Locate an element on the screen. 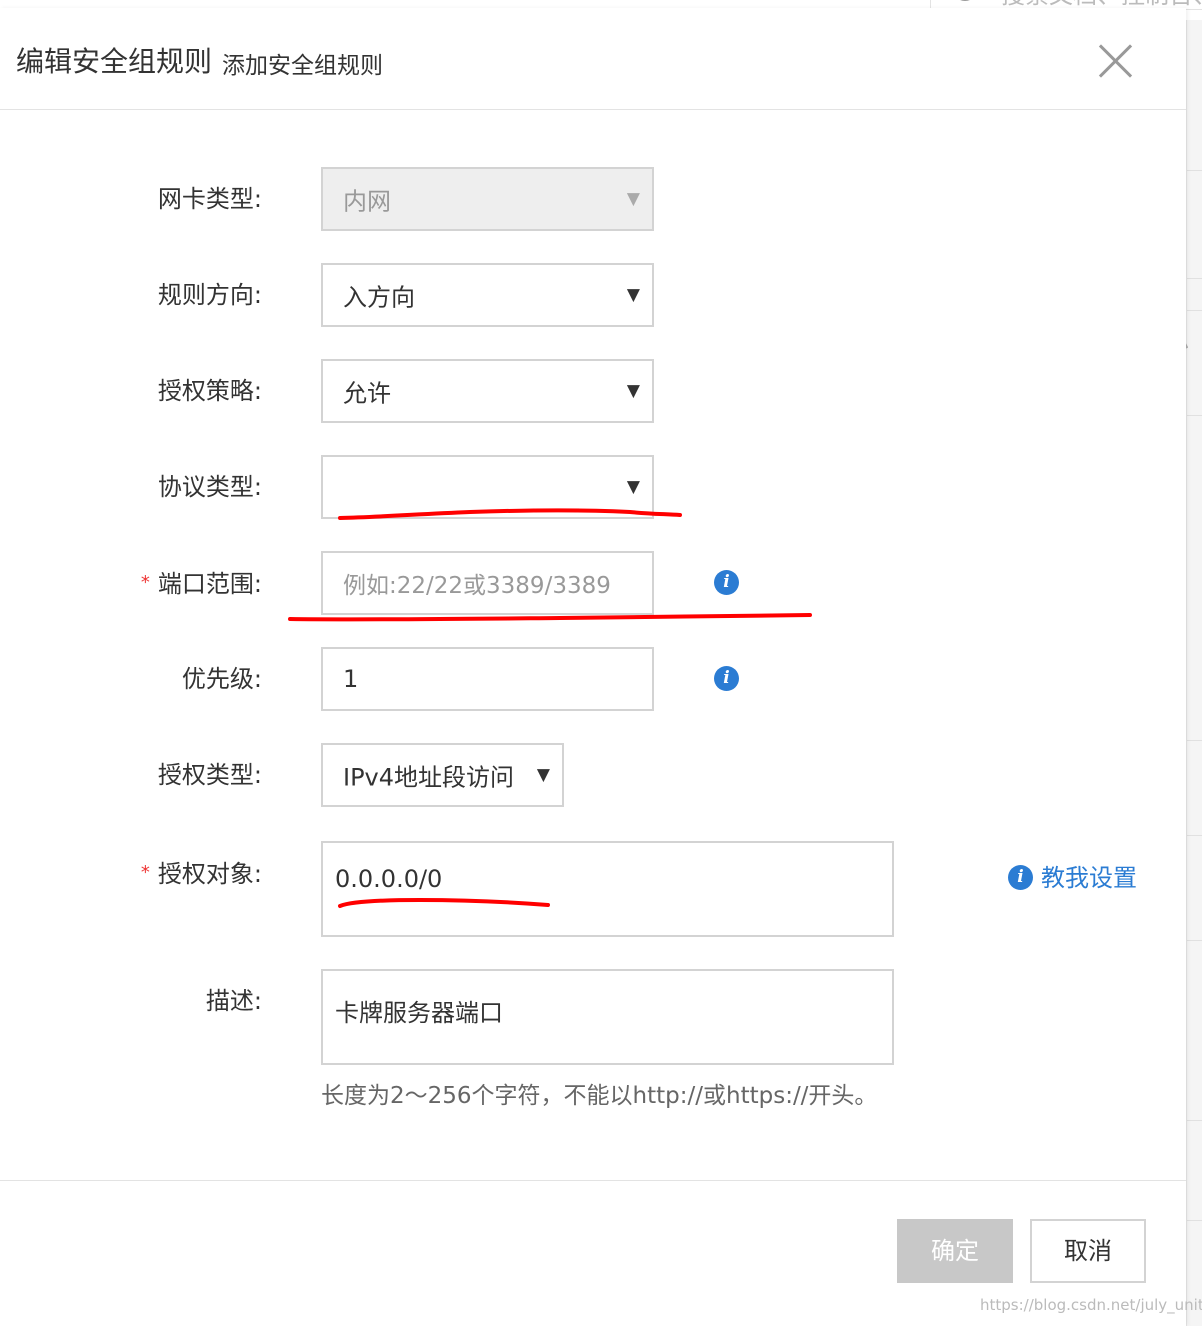 The image size is (1202, 1326). annotation-underline-port is located at coordinates (550, 617).